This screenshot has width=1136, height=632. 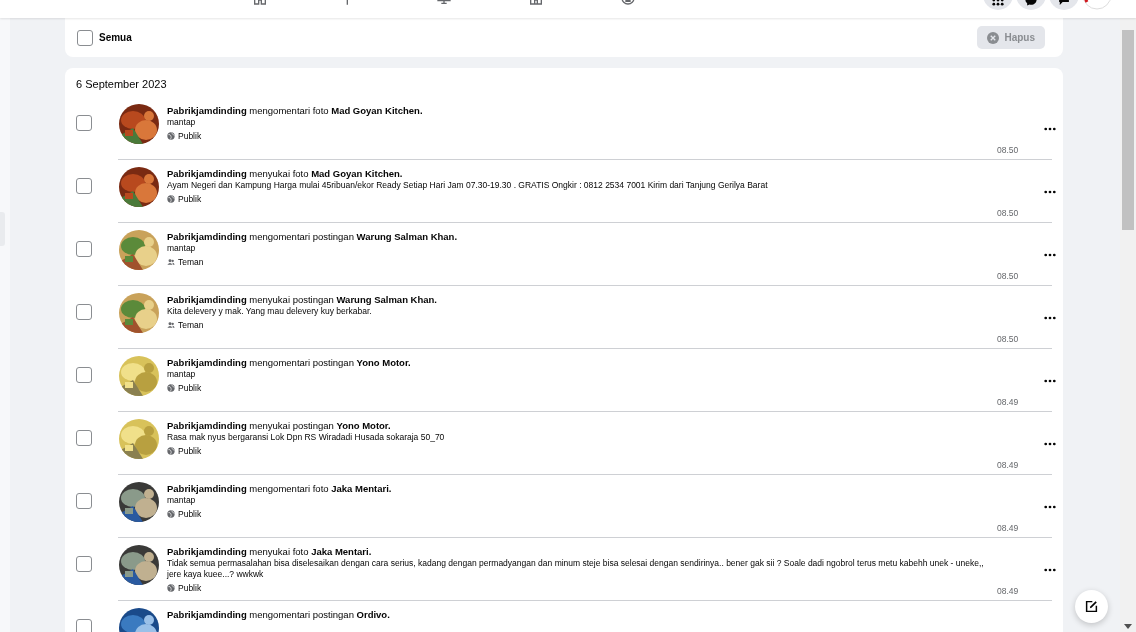 What do you see at coordinates (289, 362) in the screenshot?
I see `activity-text: Pabrikjamdinding mengomentari postingan Yono Motor.` at bounding box center [289, 362].